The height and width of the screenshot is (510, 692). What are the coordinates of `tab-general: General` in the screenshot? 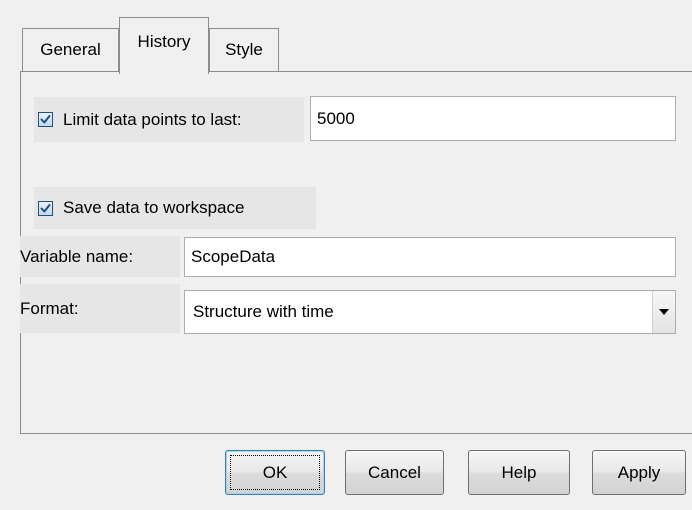 It's located at (70, 49).